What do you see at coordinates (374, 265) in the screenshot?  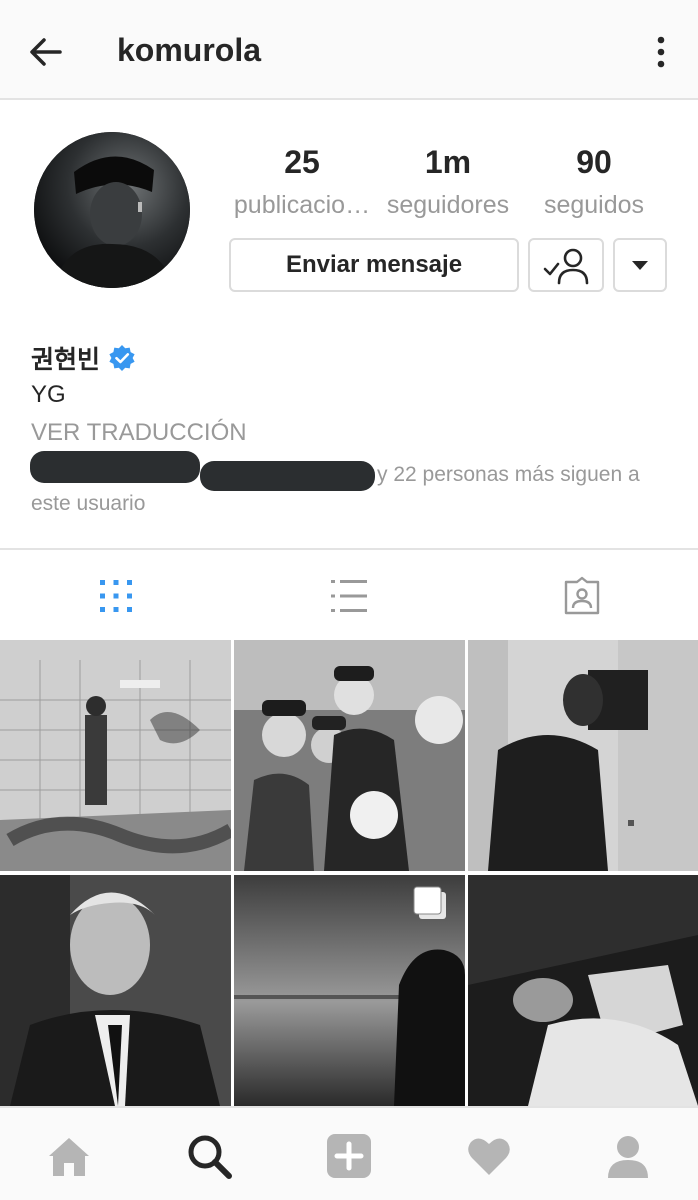 I see `send-message-button: Enviar mensaje` at bounding box center [374, 265].